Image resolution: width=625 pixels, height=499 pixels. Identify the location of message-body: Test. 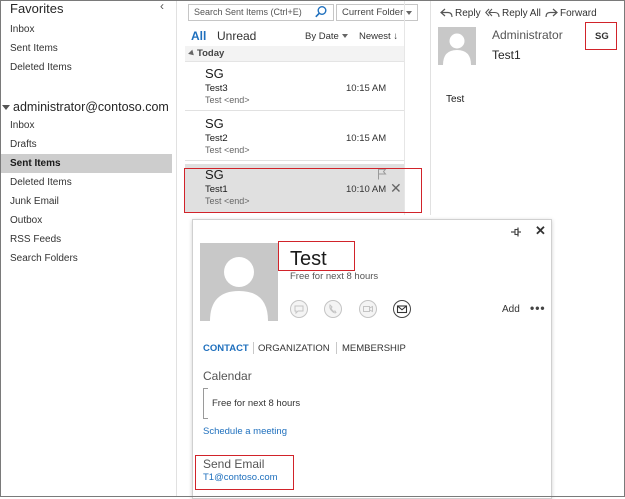
(455, 99).